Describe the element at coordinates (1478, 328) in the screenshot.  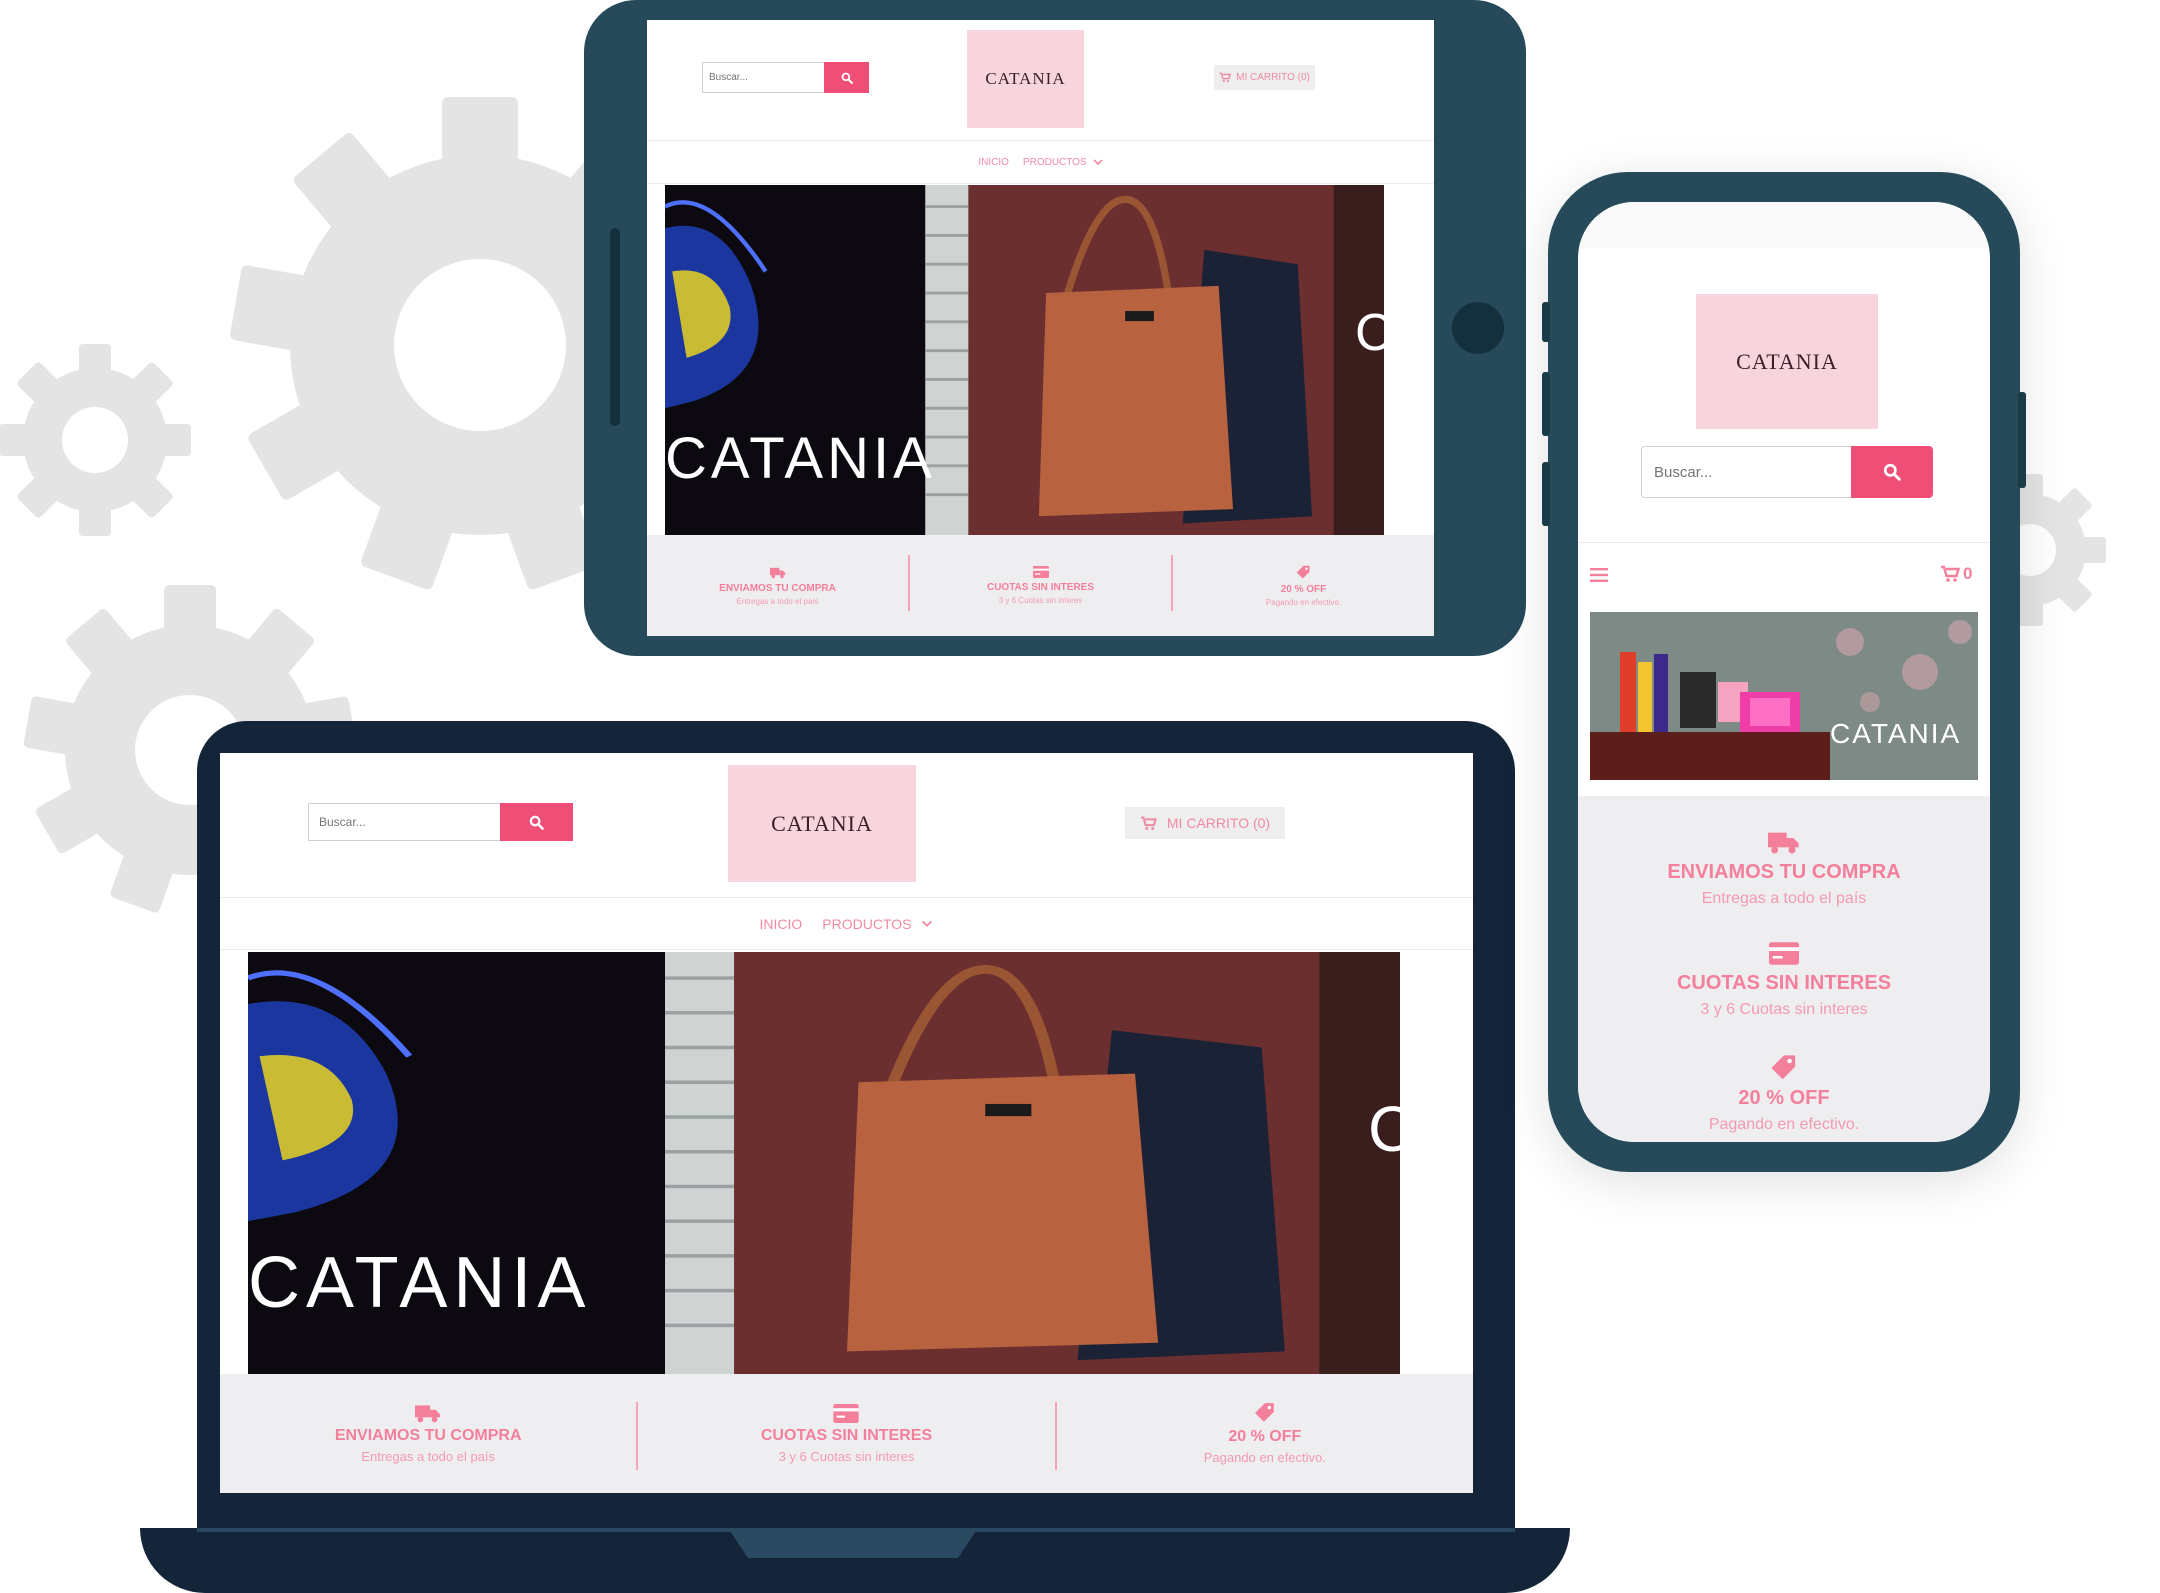
I see `tablet-home-button` at that location.